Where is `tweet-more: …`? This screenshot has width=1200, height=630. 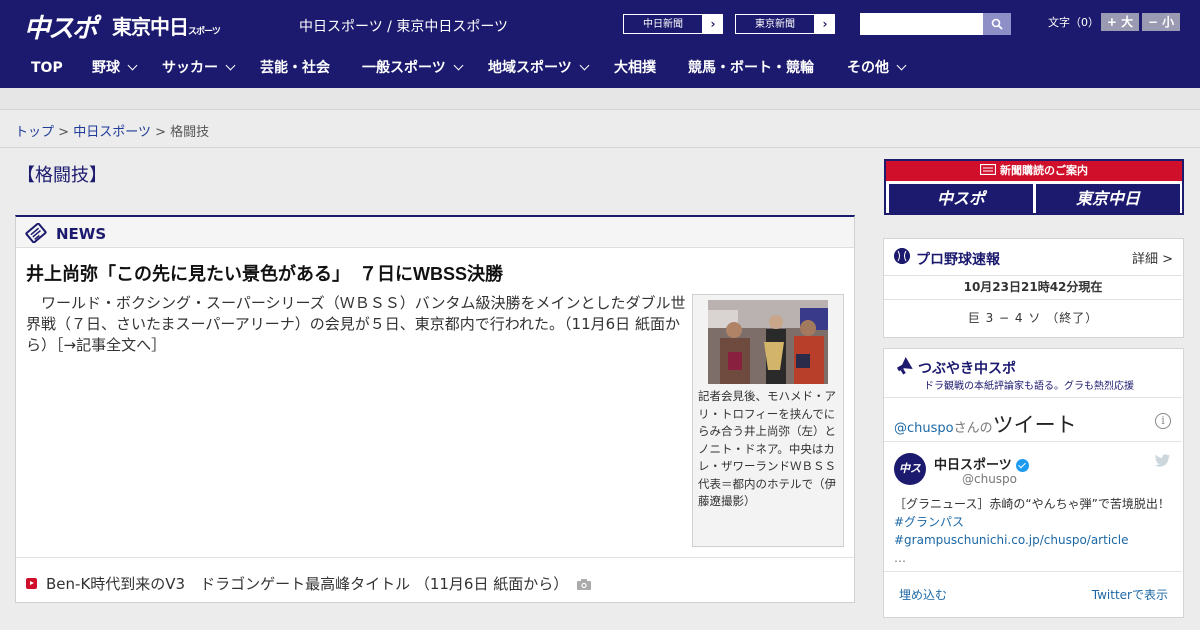
tweet-more: … is located at coordinates (900, 558).